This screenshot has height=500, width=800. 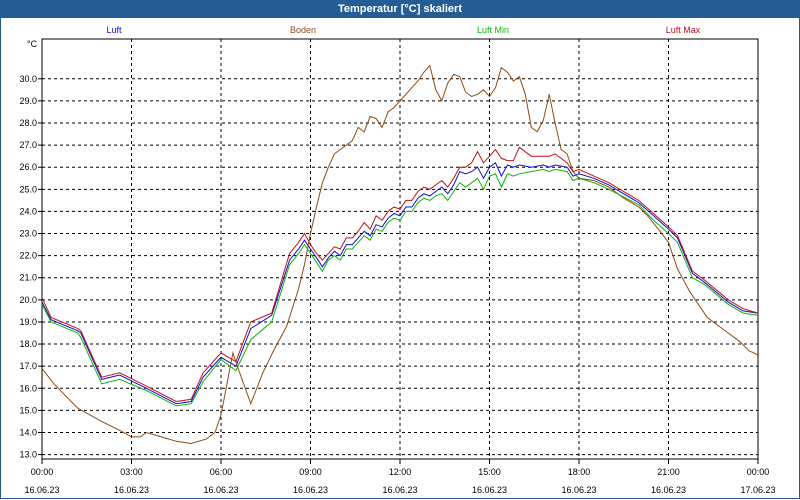 I want to click on y-tick-label: 27.0, so click(x=28, y=145).